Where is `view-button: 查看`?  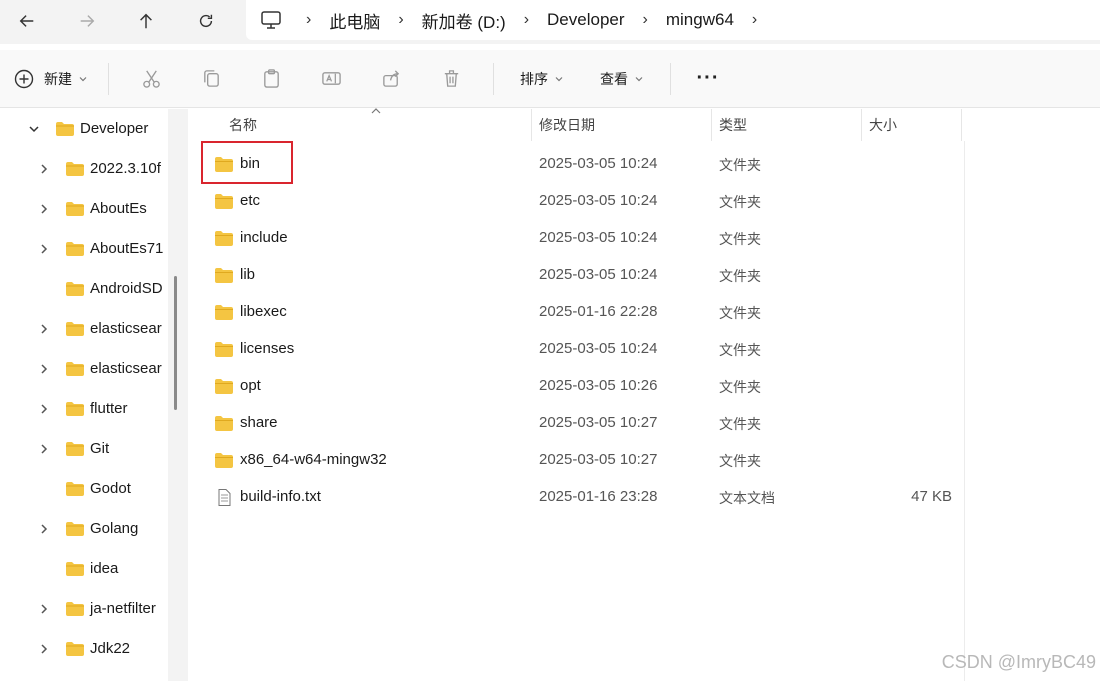 view-button: 查看 is located at coordinates (423, 124).